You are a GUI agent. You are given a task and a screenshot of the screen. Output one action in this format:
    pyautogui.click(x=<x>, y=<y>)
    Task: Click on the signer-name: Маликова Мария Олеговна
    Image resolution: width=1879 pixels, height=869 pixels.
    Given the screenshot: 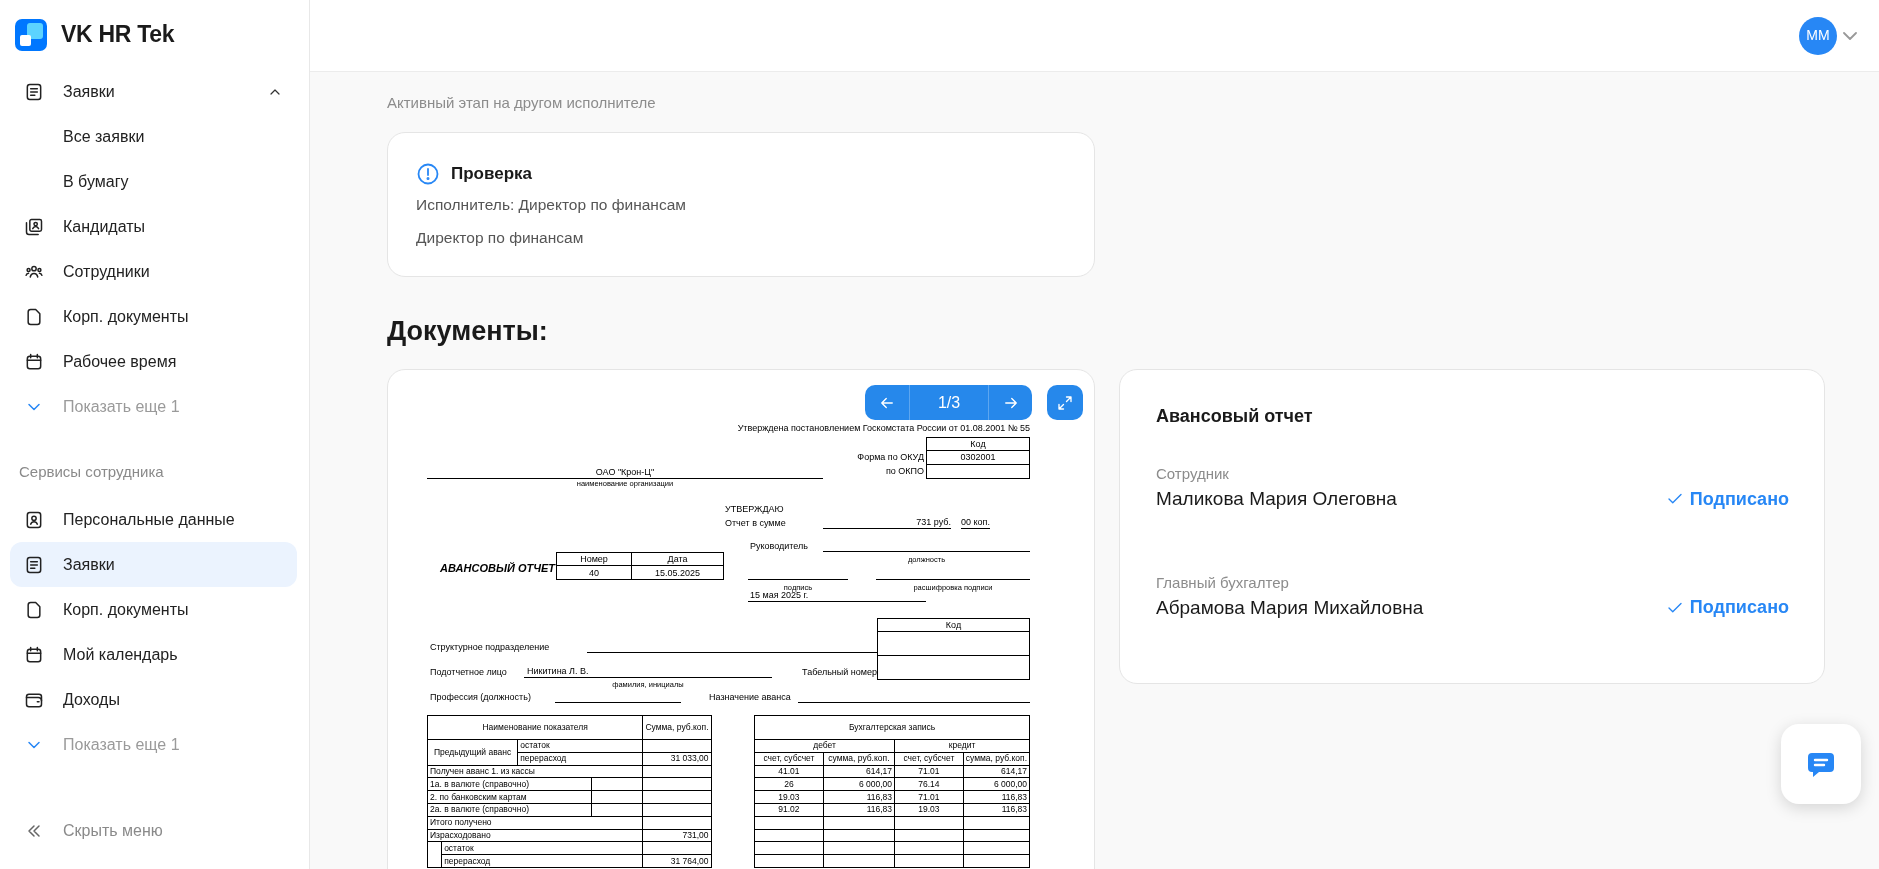 What is the action you would take?
    pyautogui.click(x=1276, y=499)
    